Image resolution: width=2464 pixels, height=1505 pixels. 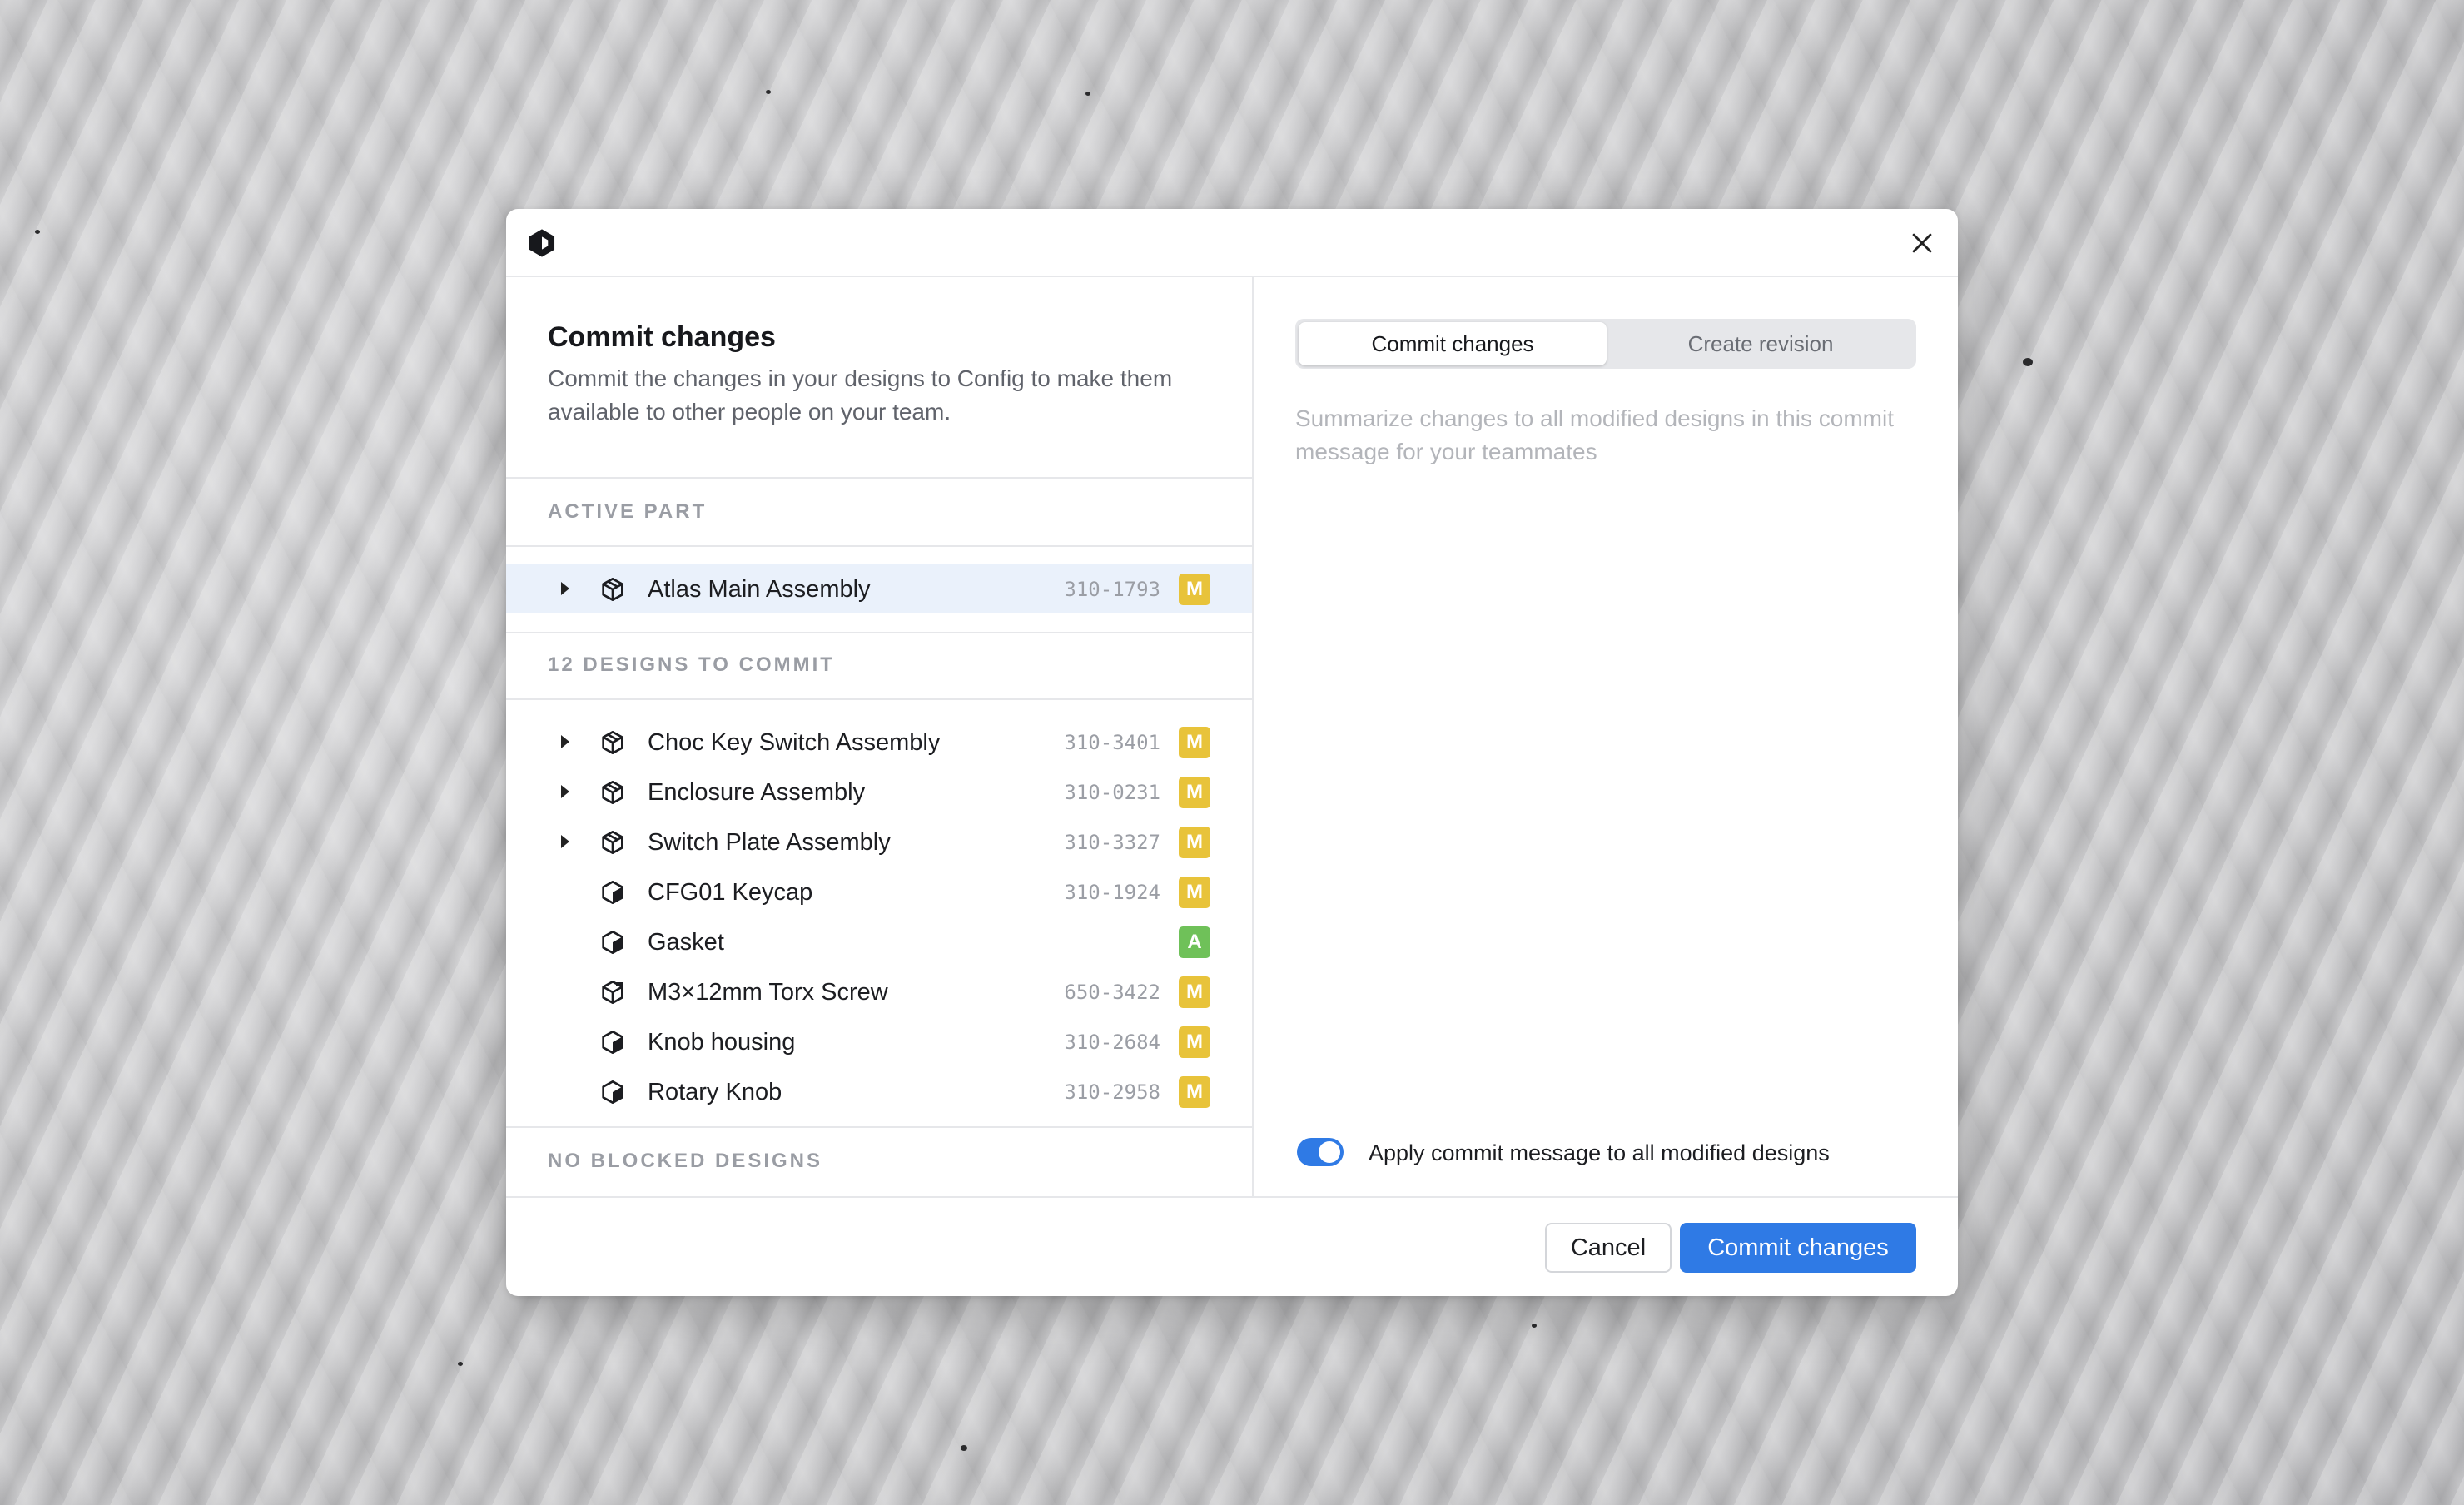 I want to click on tab-commit-changes: Commit changes, so click(x=1453, y=343).